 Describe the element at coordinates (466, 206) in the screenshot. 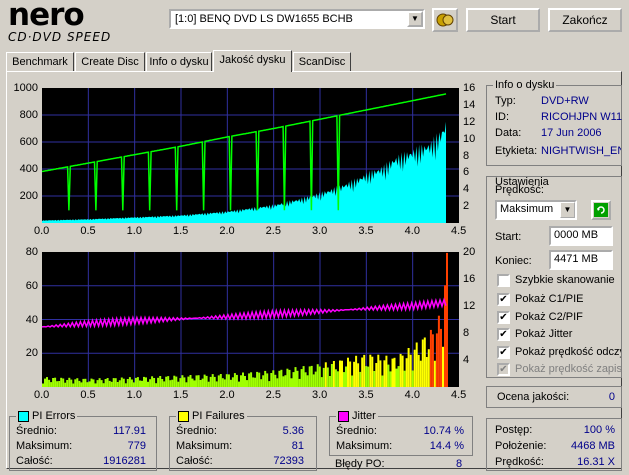

I see `y-right-tick-label: 2` at that location.